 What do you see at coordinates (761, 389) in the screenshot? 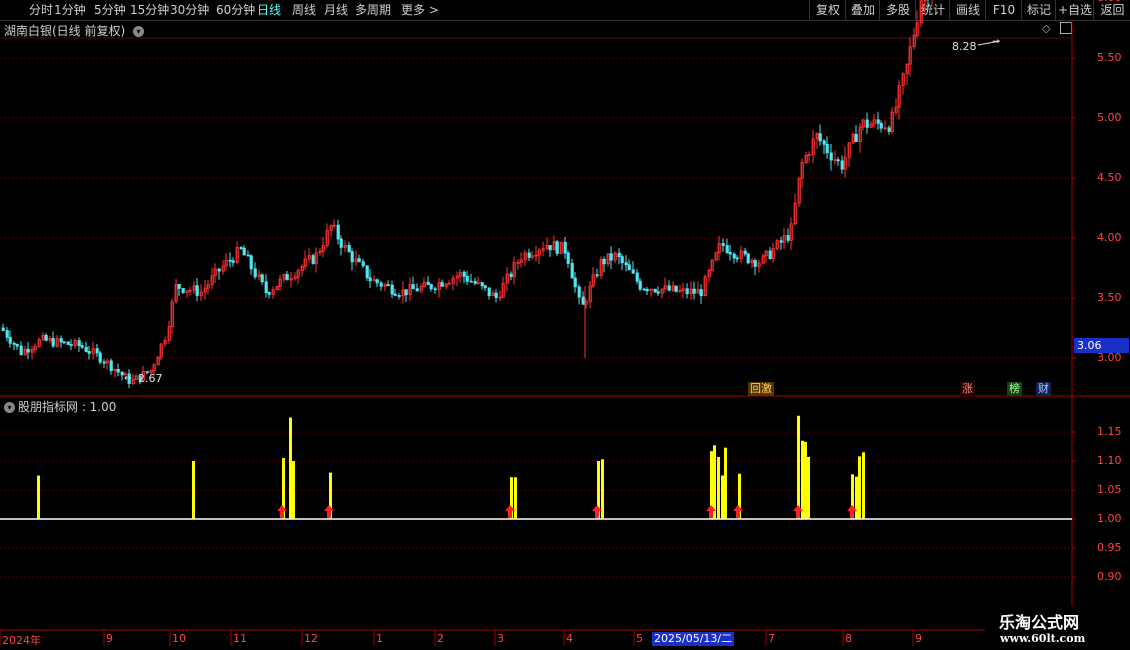
I see `huiche-badge: 回激` at bounding box center [761, 389].